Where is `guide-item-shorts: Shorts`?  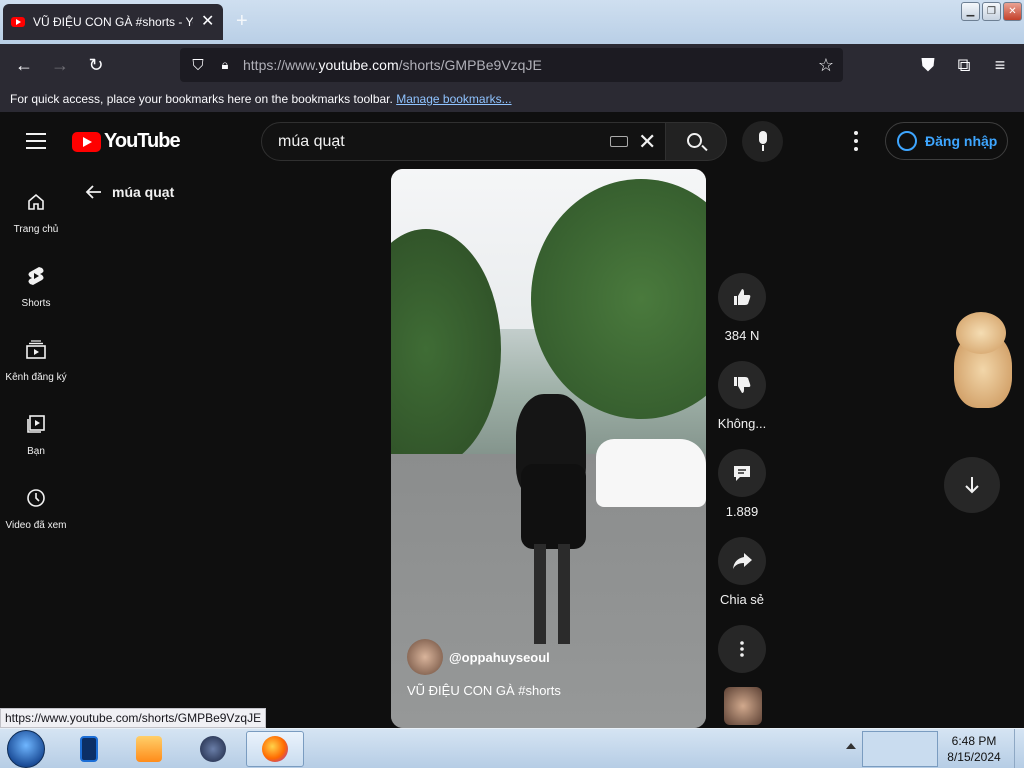
guide-item-shorts: Shorts is located at coordinates (36, 293).